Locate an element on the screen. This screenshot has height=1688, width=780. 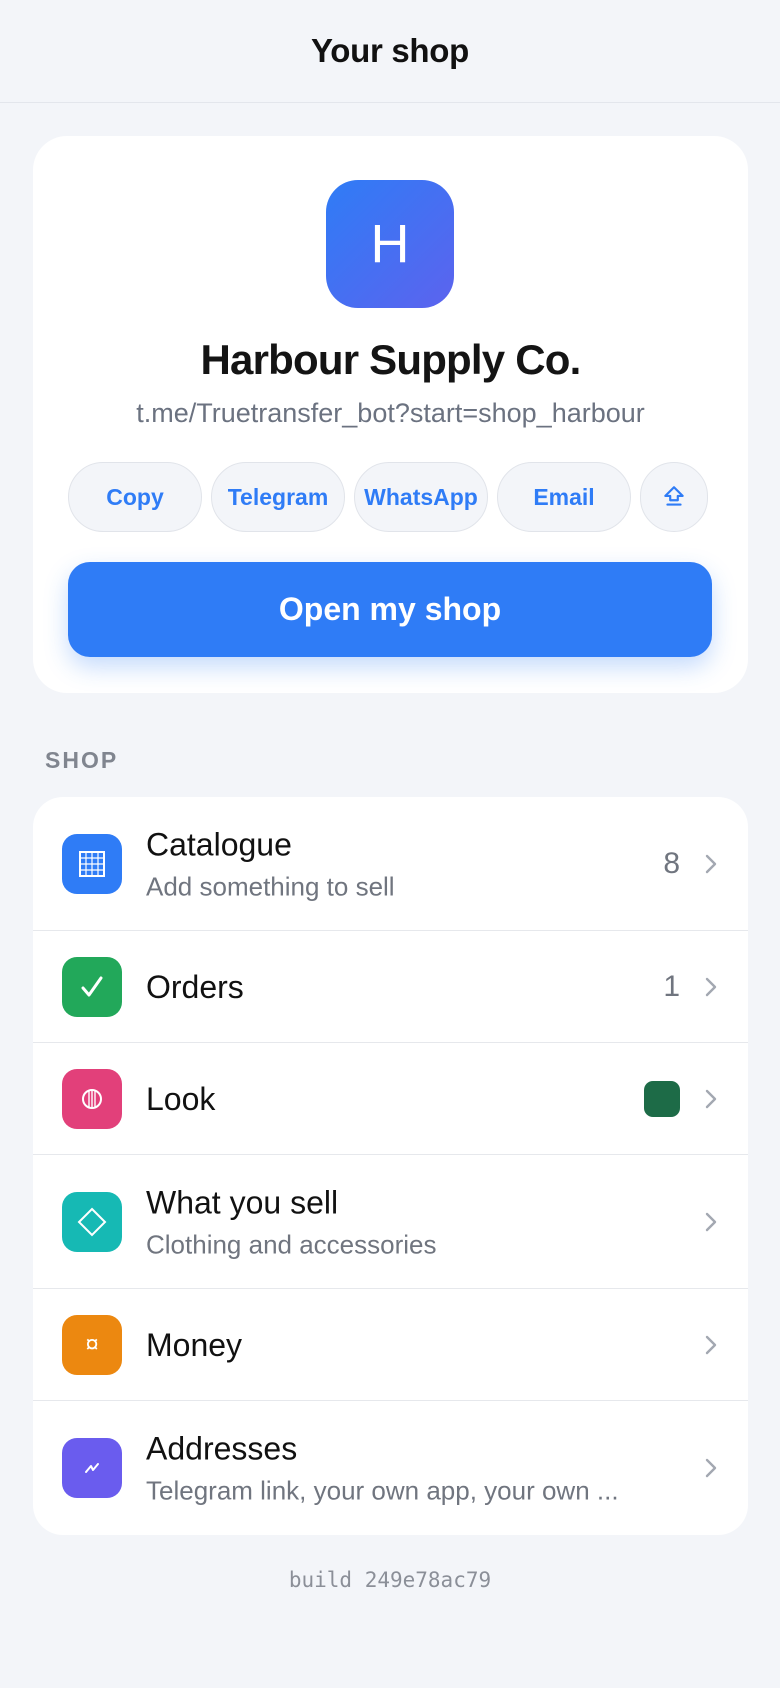
share-icon is located at coordinates (674, 496).